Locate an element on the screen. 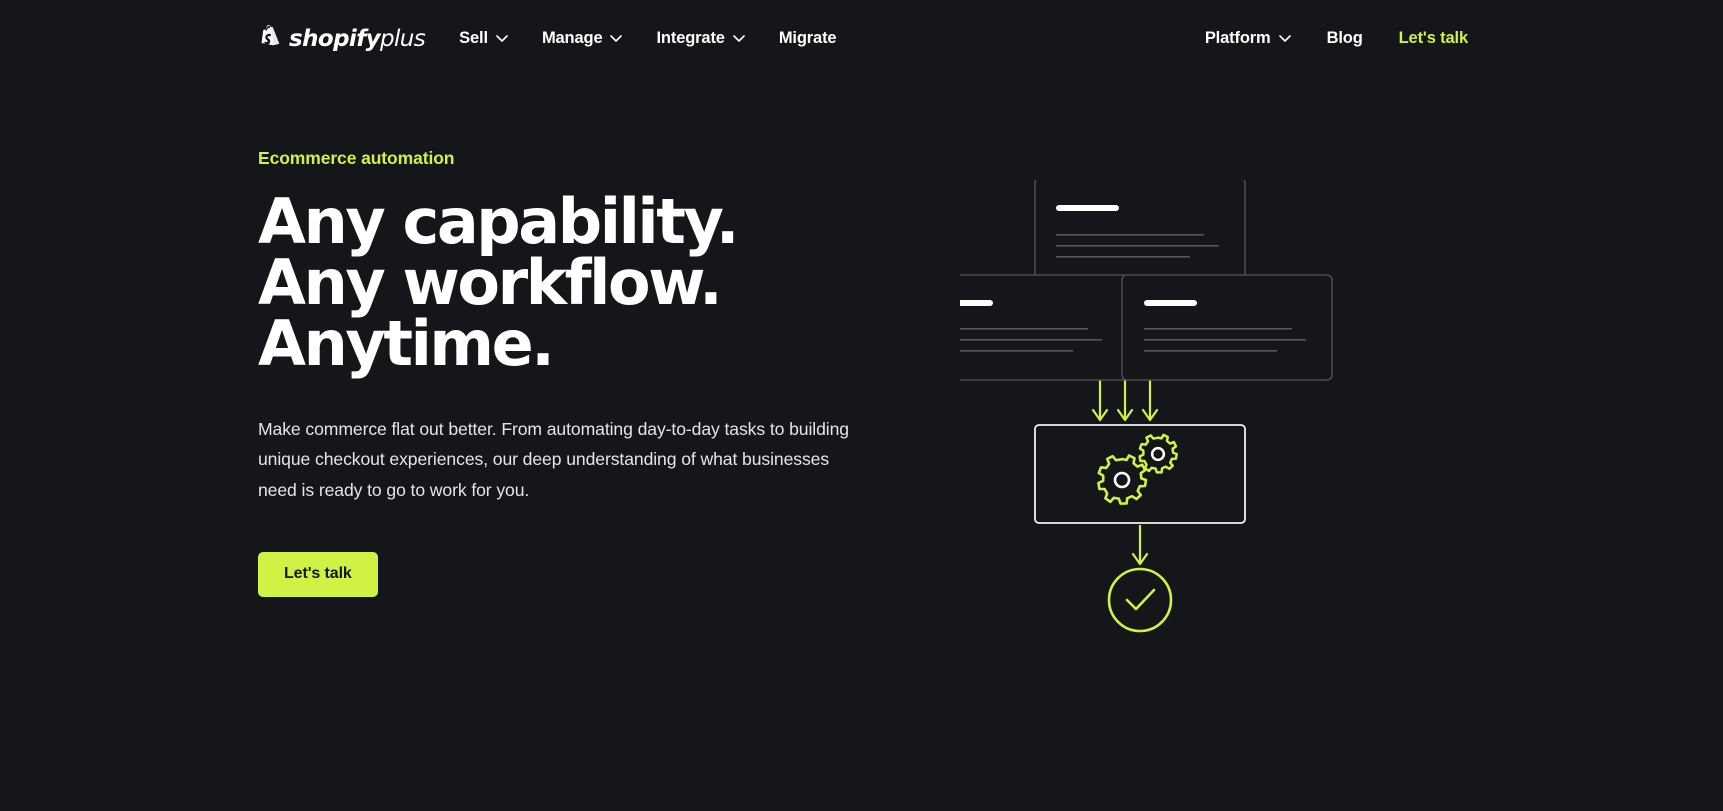  shopify-bag-icon is located at coordinates (270, 38).